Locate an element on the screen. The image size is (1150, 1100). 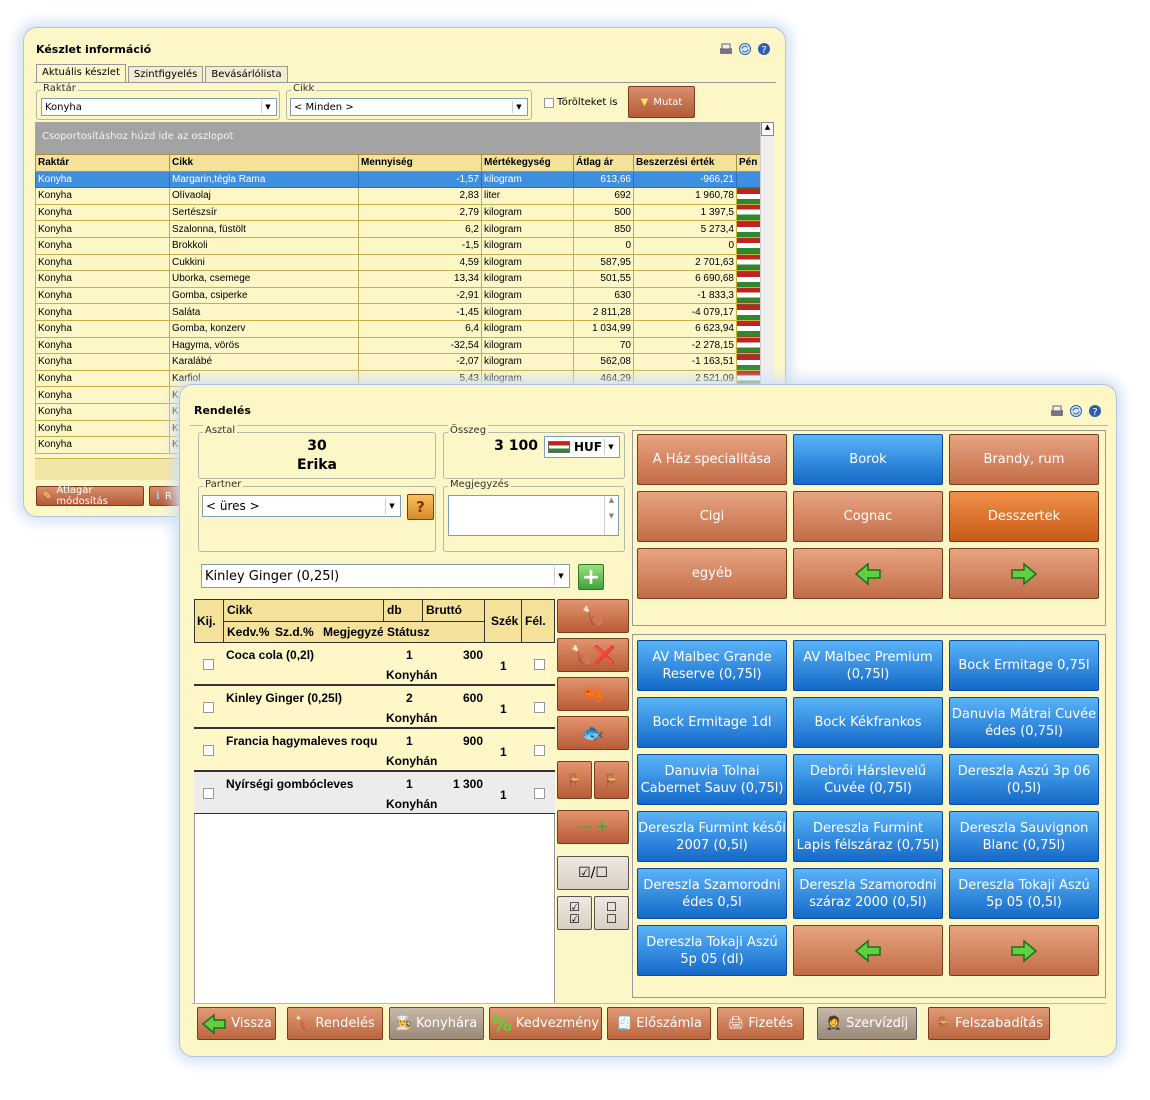
cat-house-special: A Ház specialitása is located at coordinates (712, 459).